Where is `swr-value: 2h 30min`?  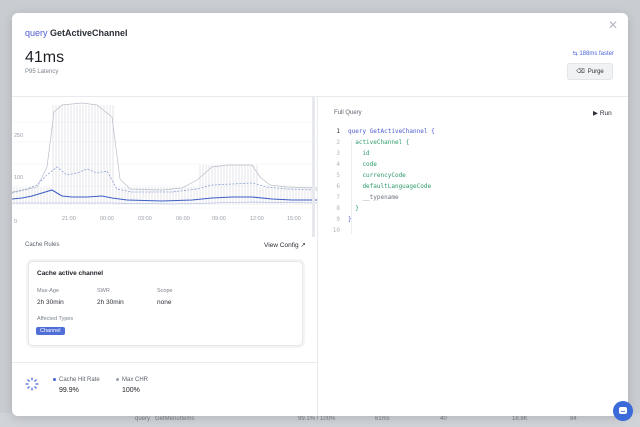 swr-value: 2h 30min is located at coordinates (110, 302).